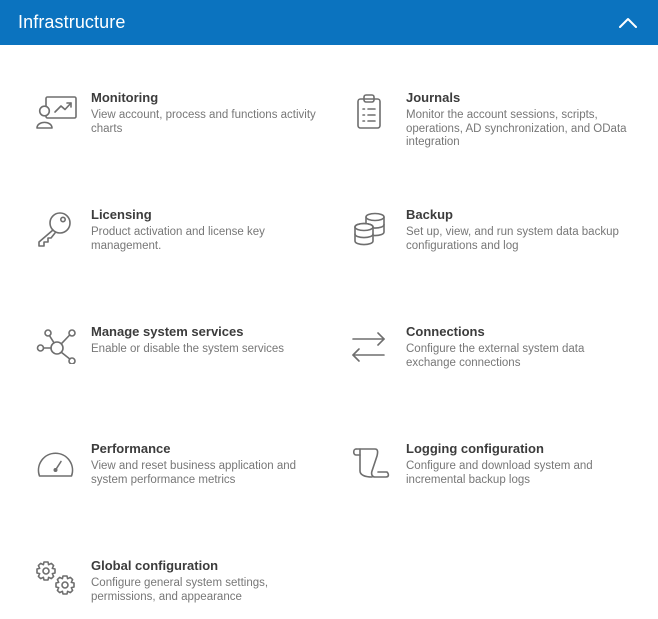 Image resolution: width=658 pixels, height=619 pixels. I want to click on item-title: Backup, so click(429, 214).